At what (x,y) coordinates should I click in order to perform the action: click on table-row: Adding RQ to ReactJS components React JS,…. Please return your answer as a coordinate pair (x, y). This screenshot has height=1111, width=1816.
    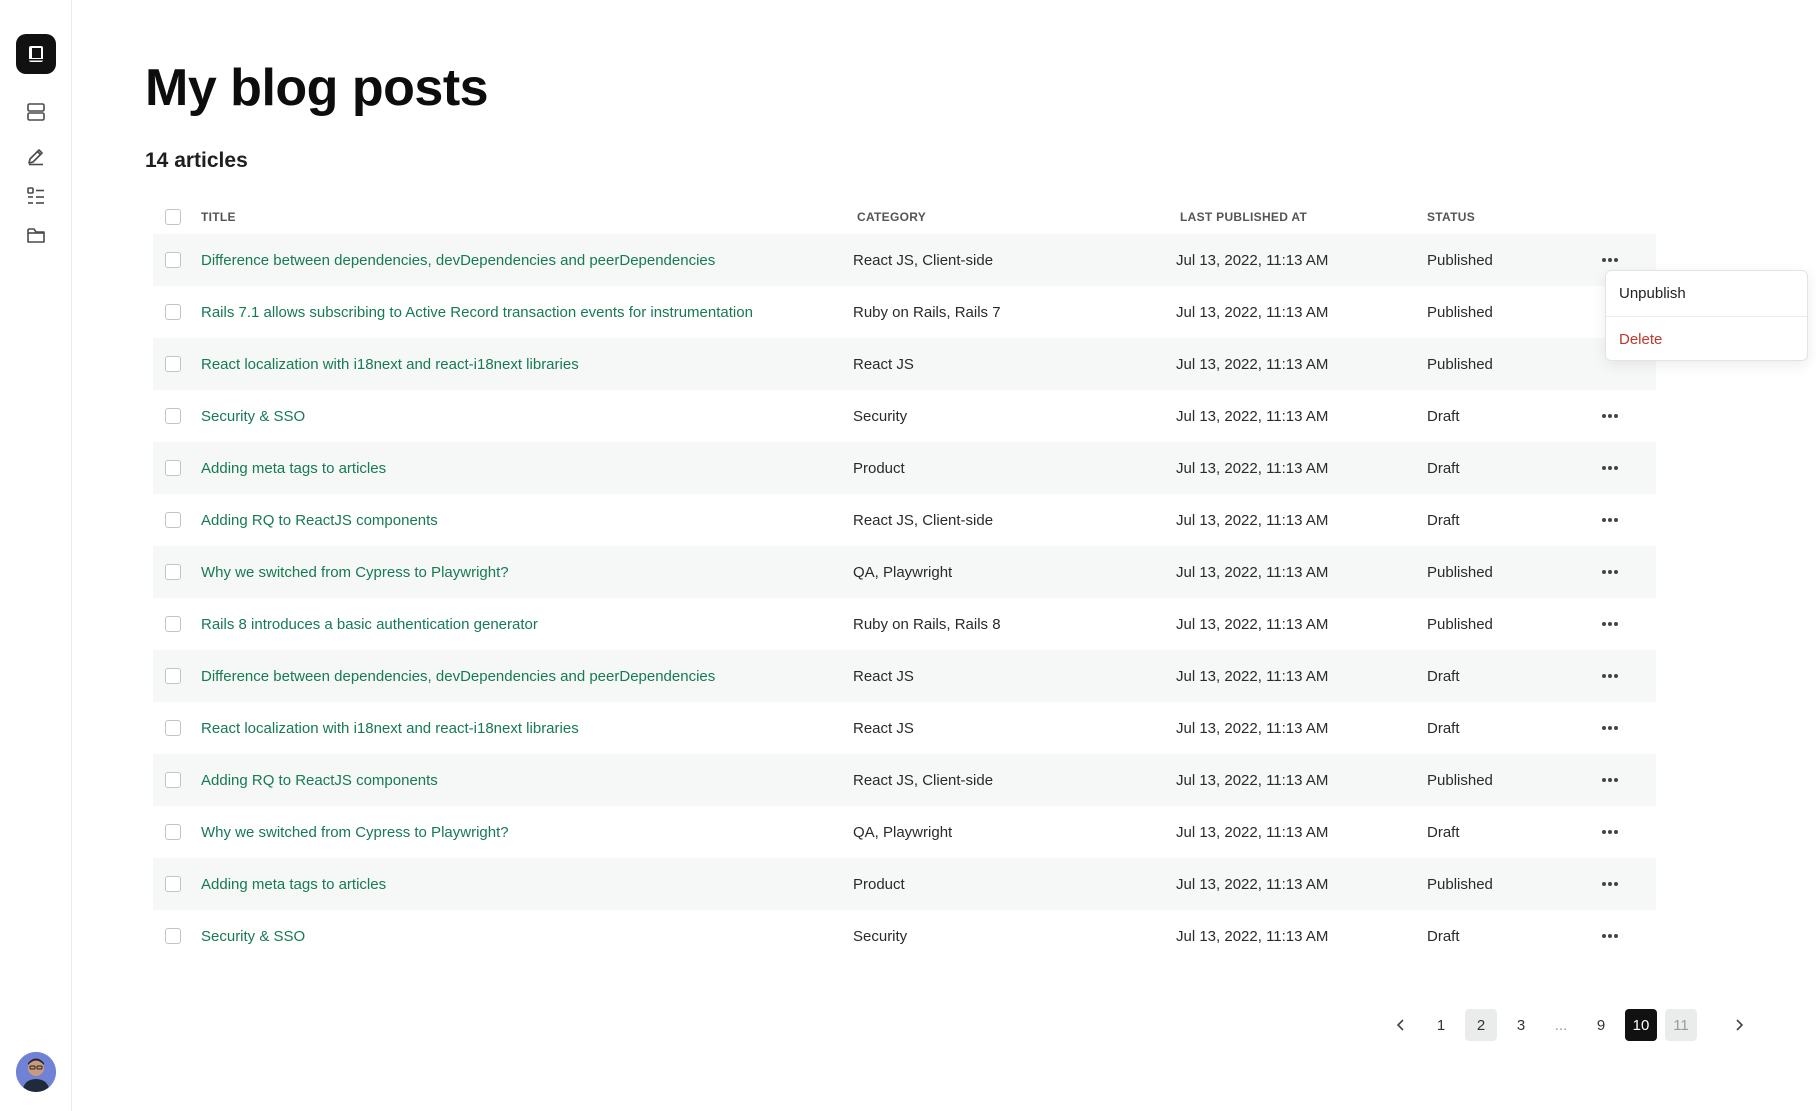
    Looking at the image, I should click on (904, 780).